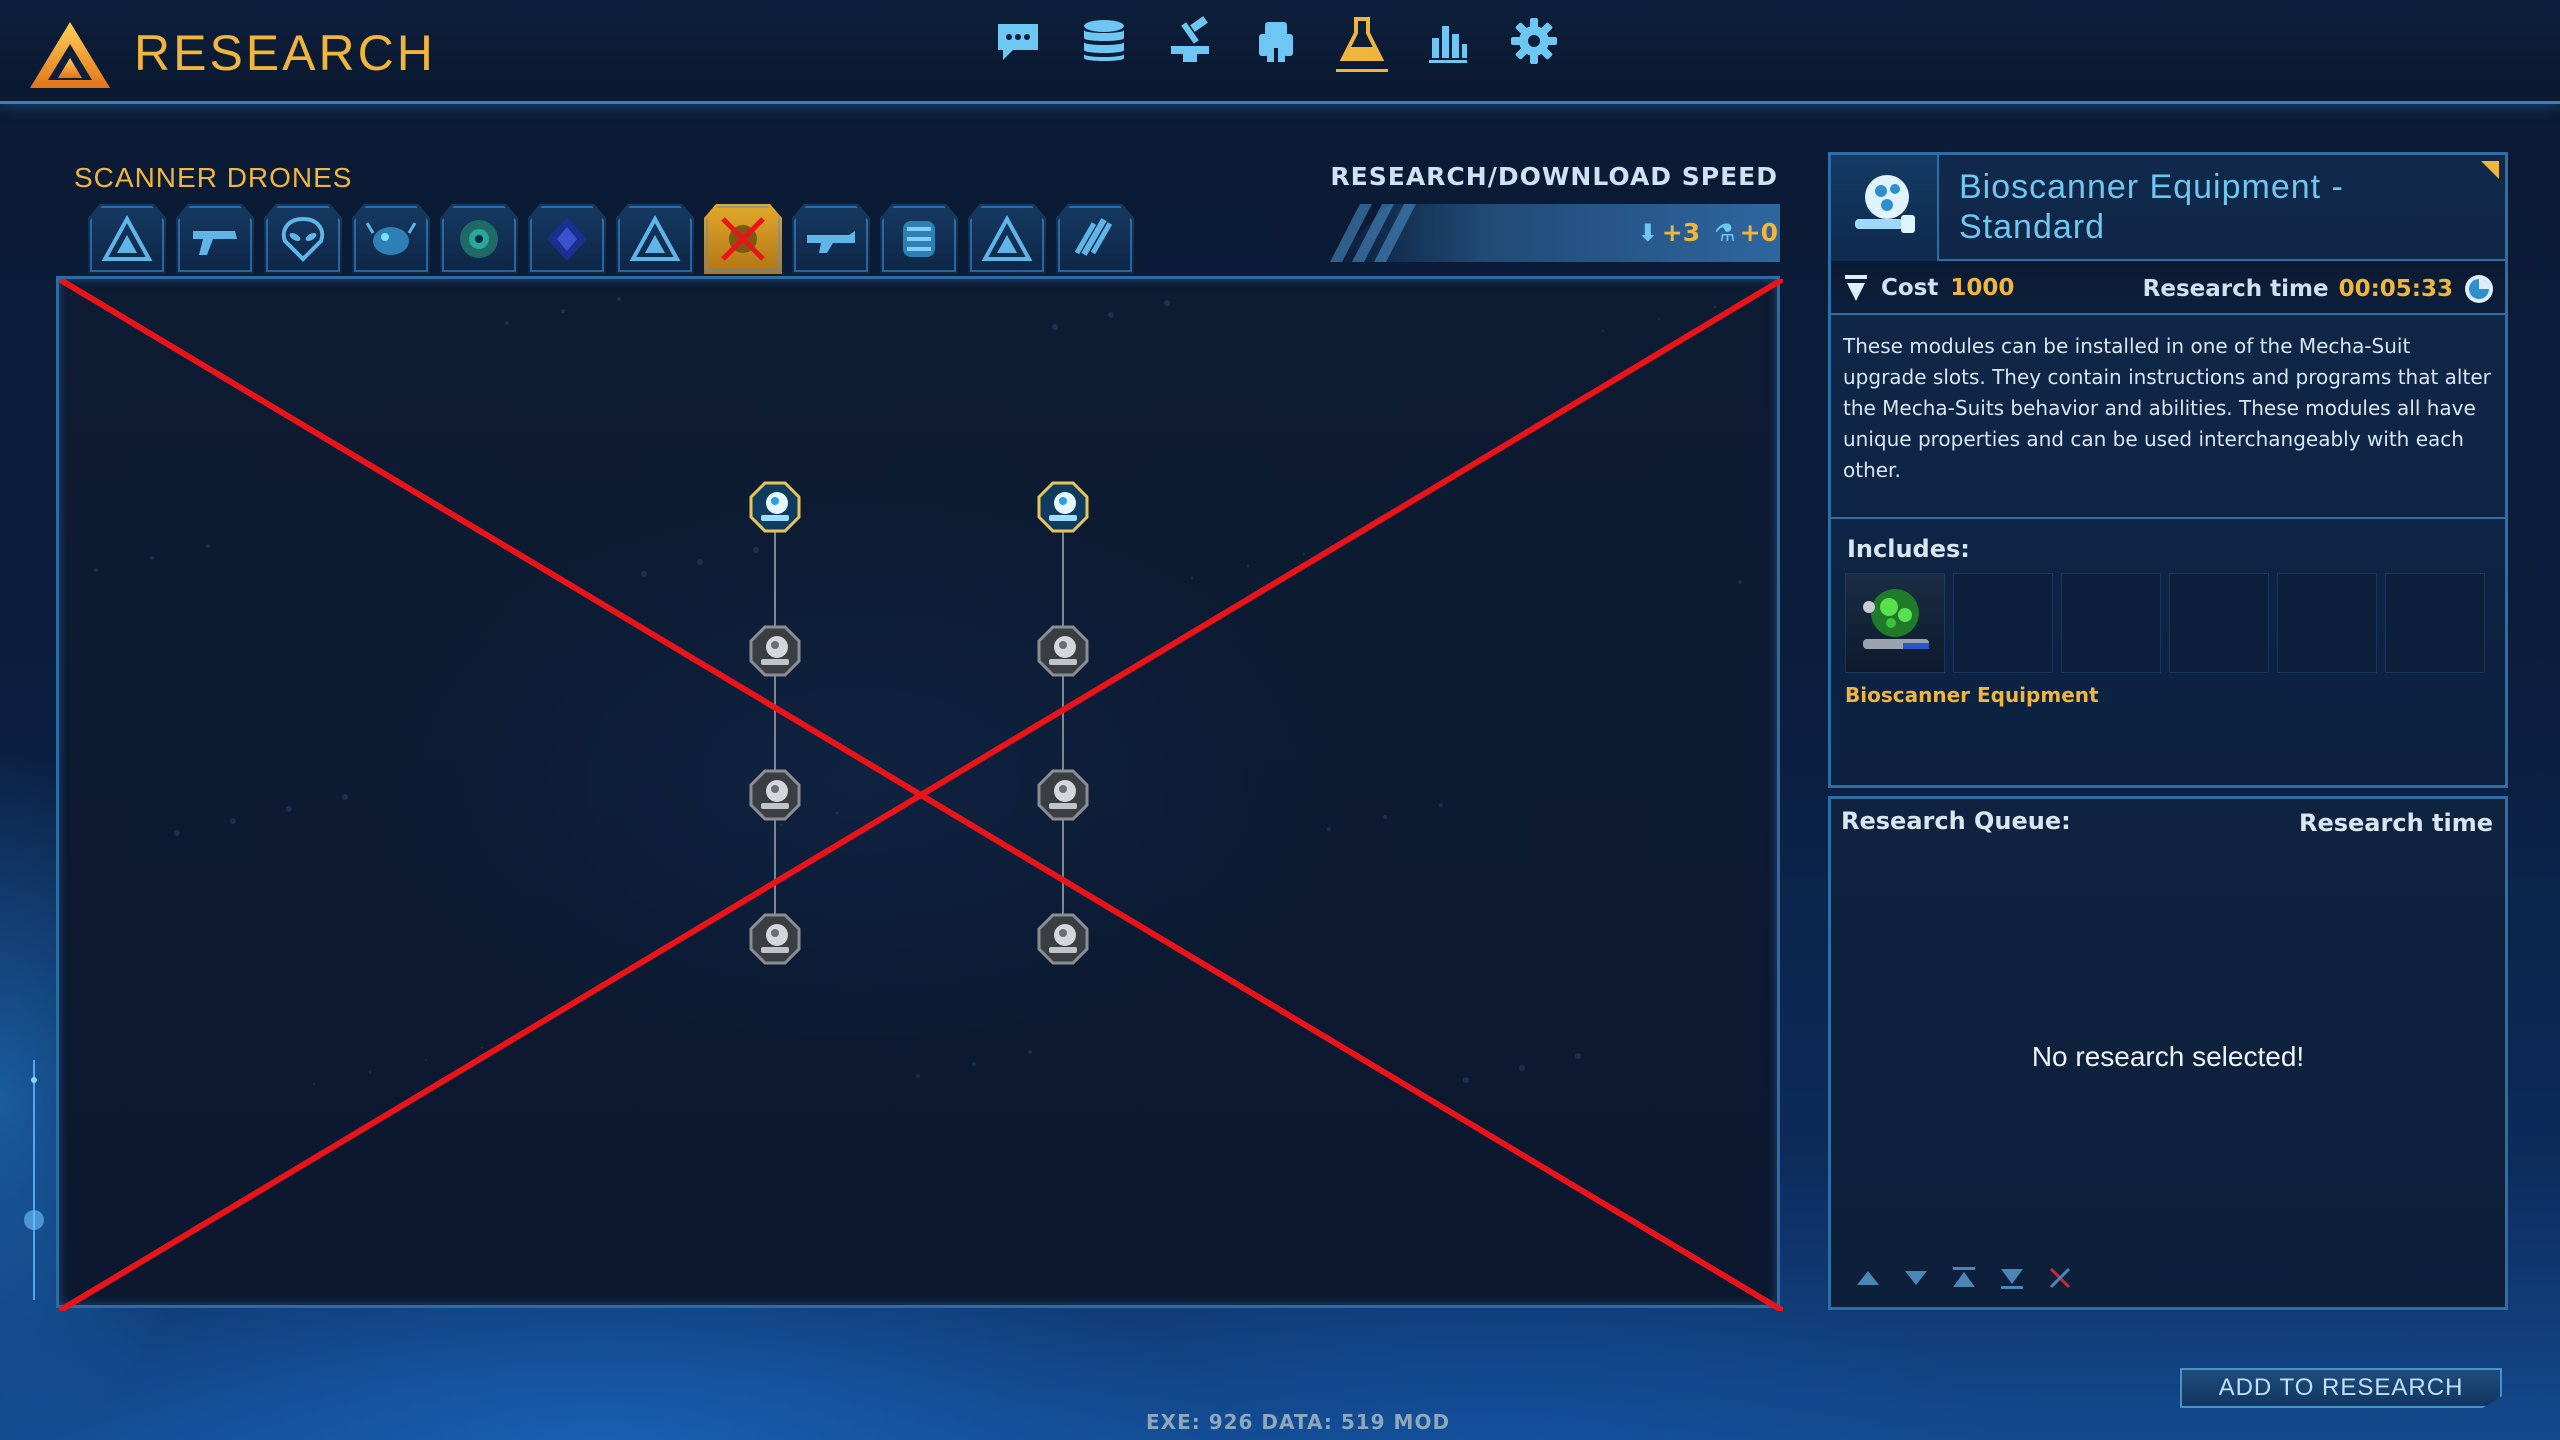 This screenshot has width=2560, height=1440. I want to click on queue-controls, so click(1964, 1278).